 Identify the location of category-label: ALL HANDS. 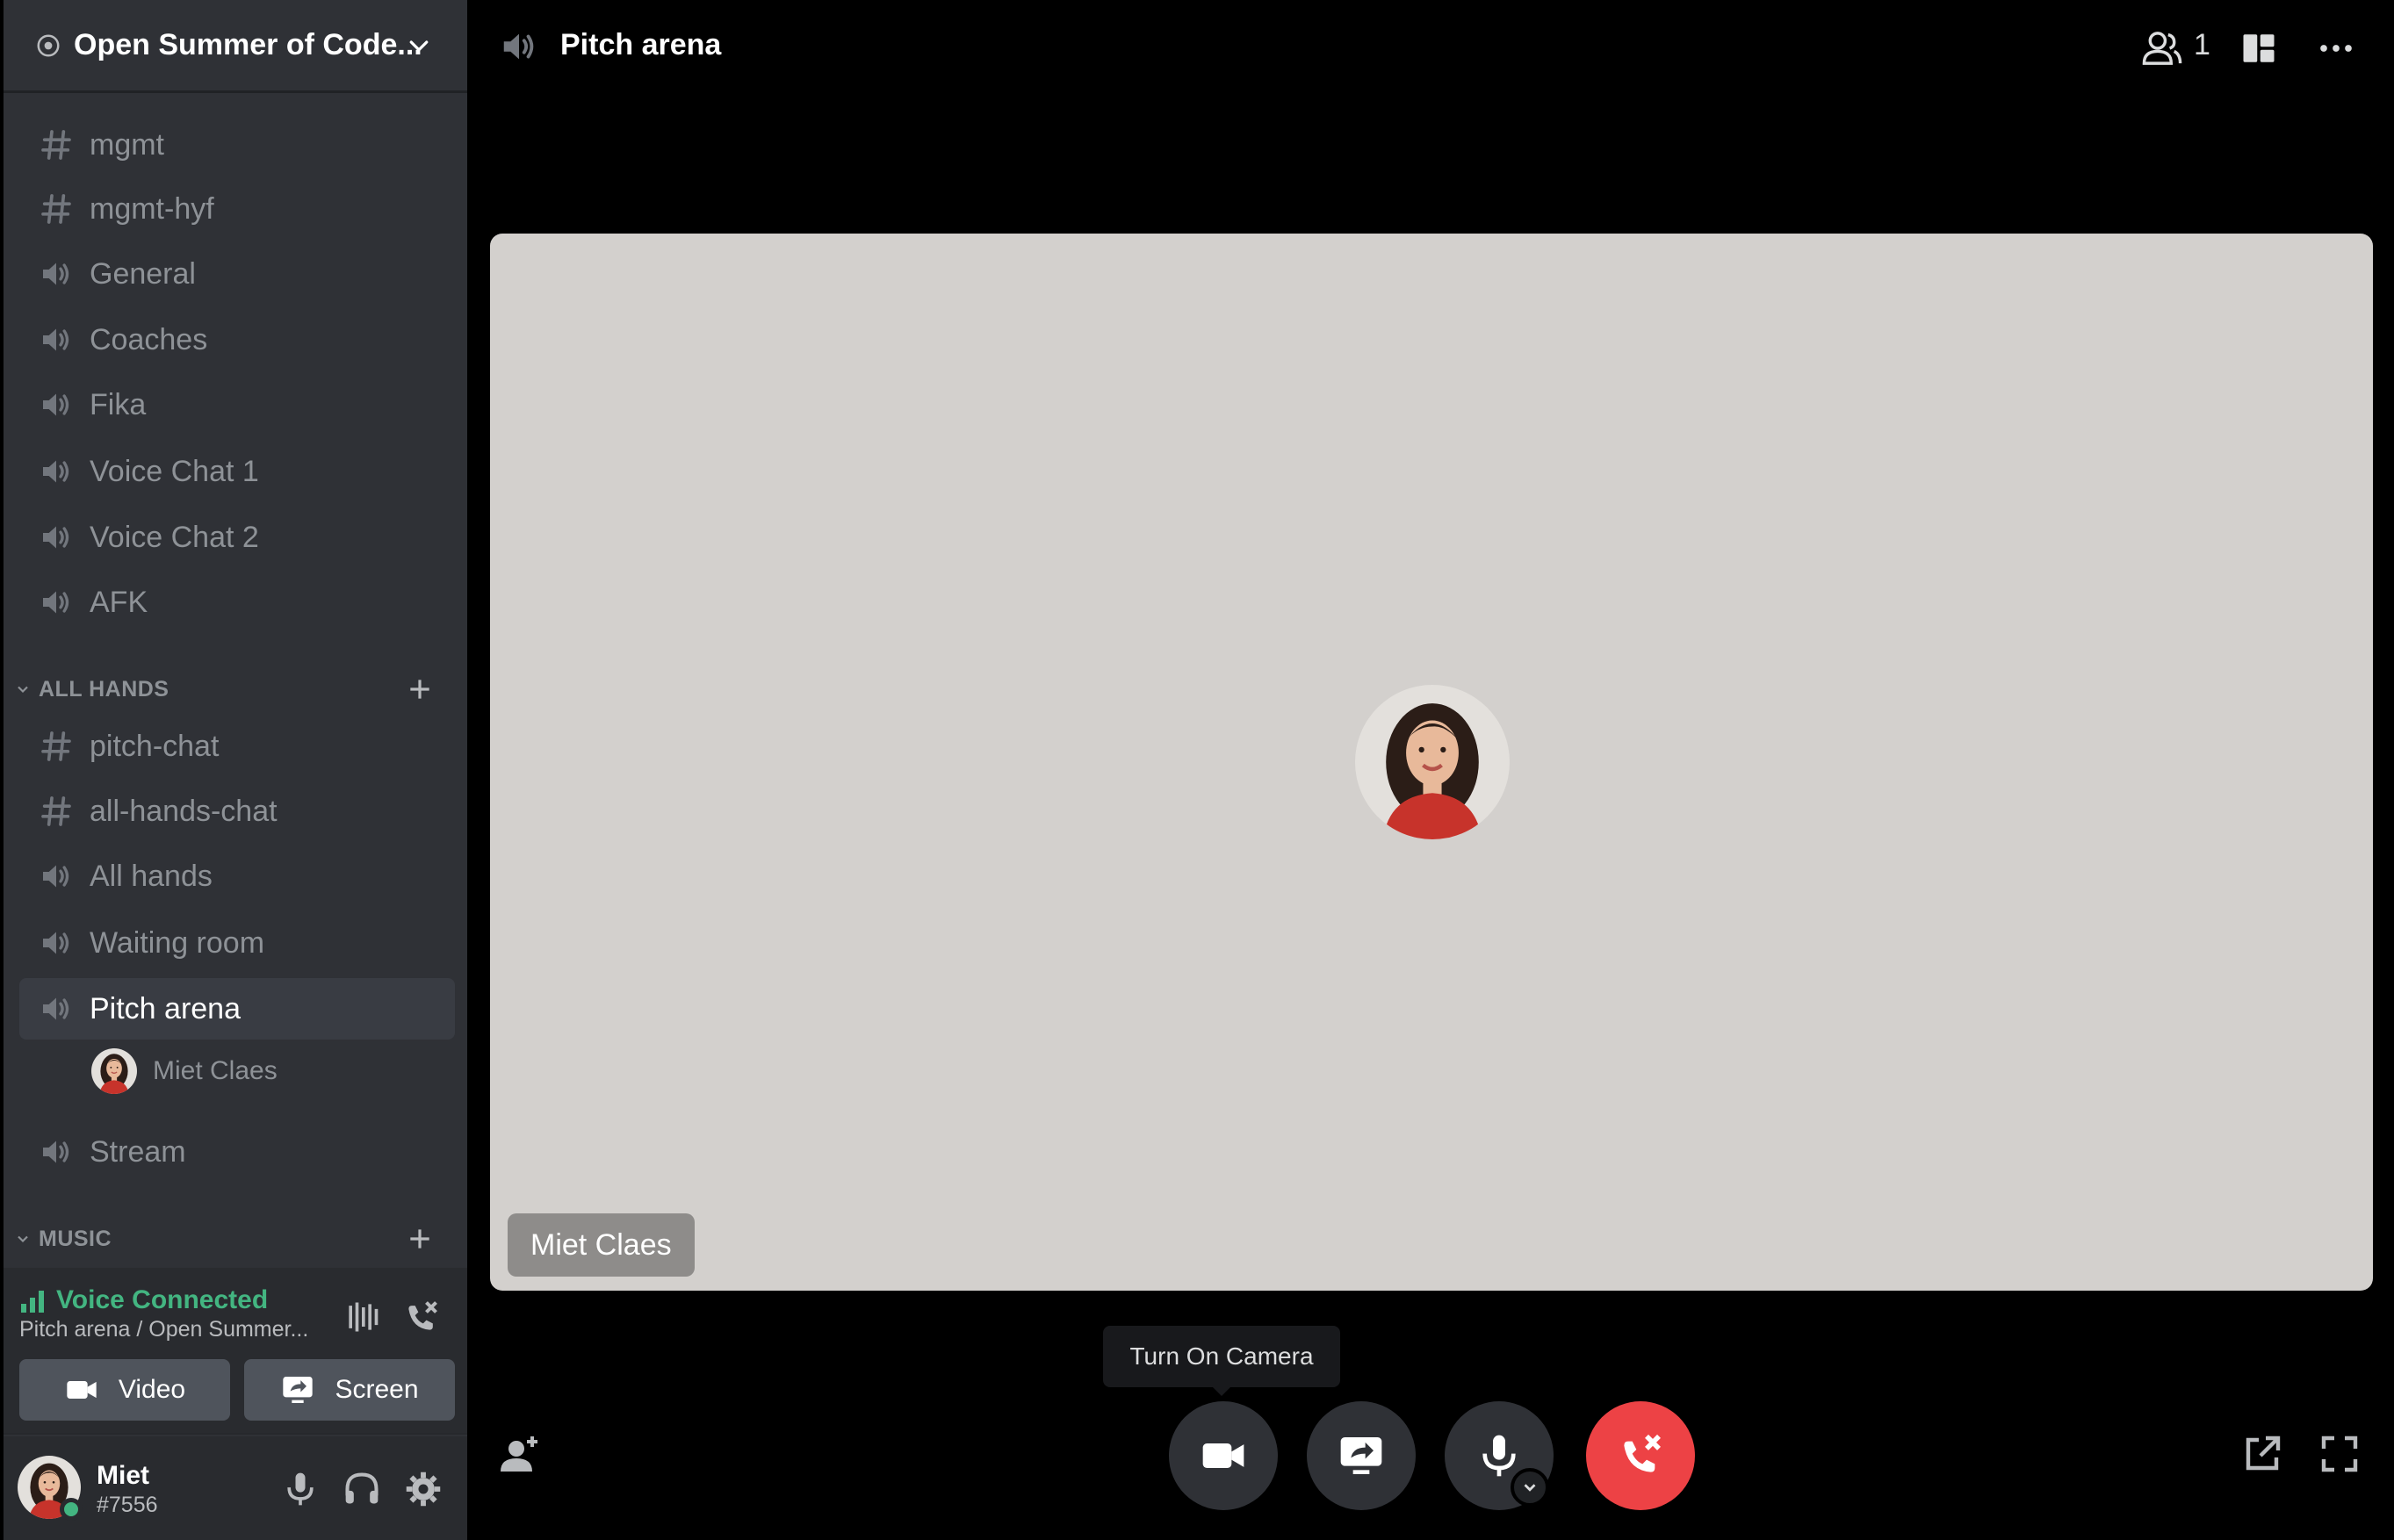
(104, 689).